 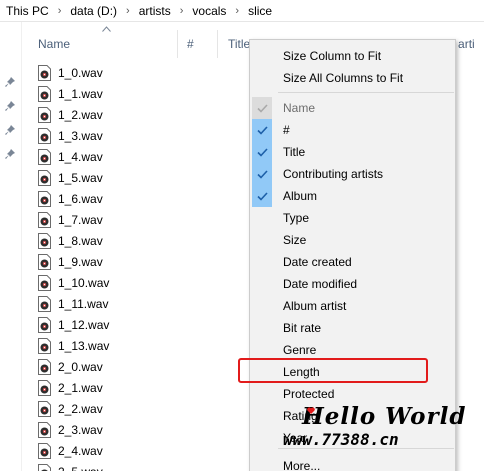 I want to click on menu-item-date-created: Date created, so click(x=352, y=262).